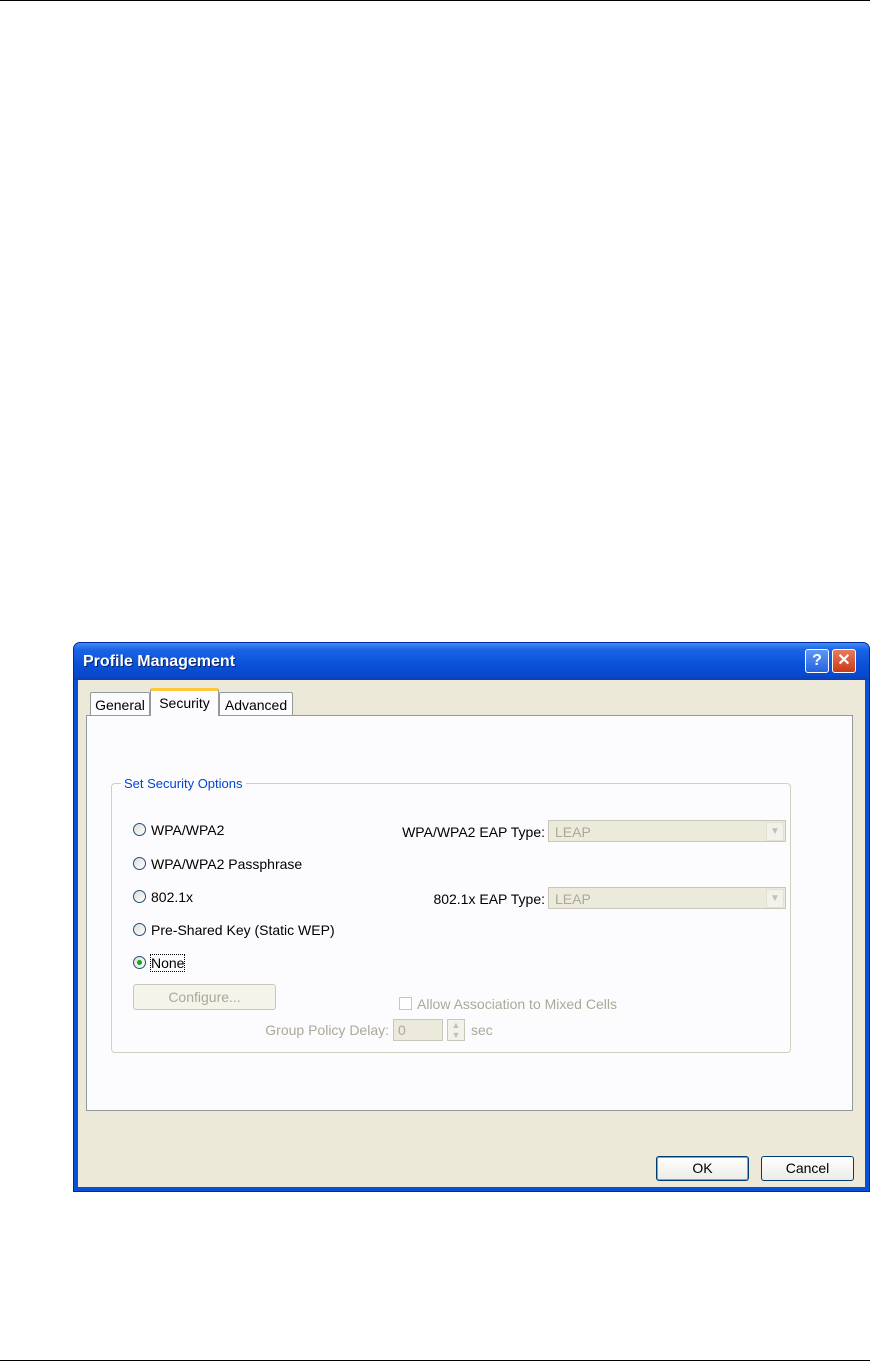 Image resolution: width=870 pixels, height=1367 pixels. I want to click on allow-mixed-cells-label: Allow Association to Mixed Cells, so click(517, 1004).